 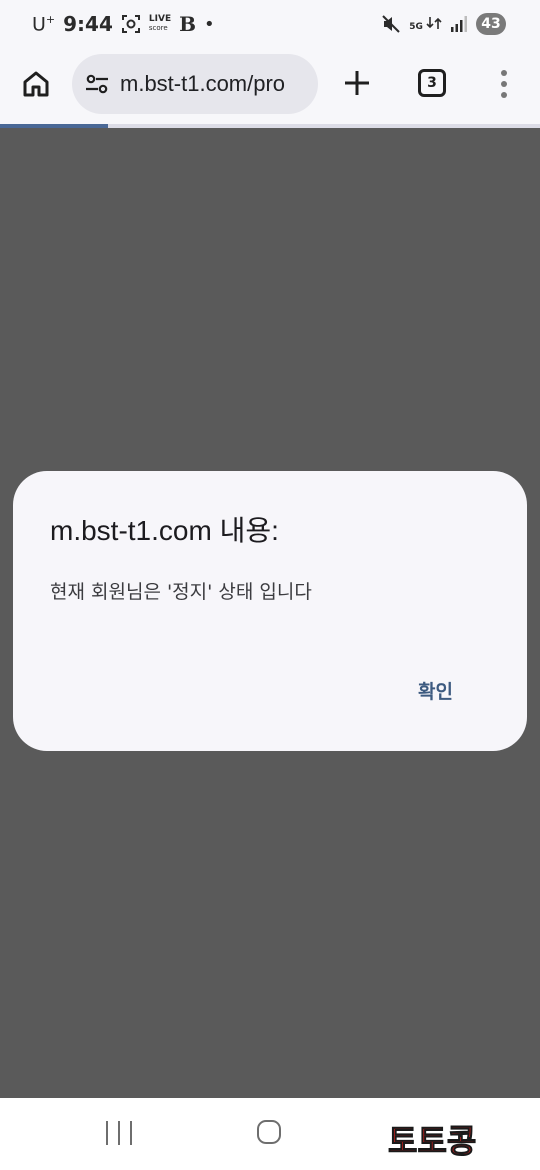 I want to click on status-left: U+ 9:44 LIVE score B •, so click(x=123, y=24).